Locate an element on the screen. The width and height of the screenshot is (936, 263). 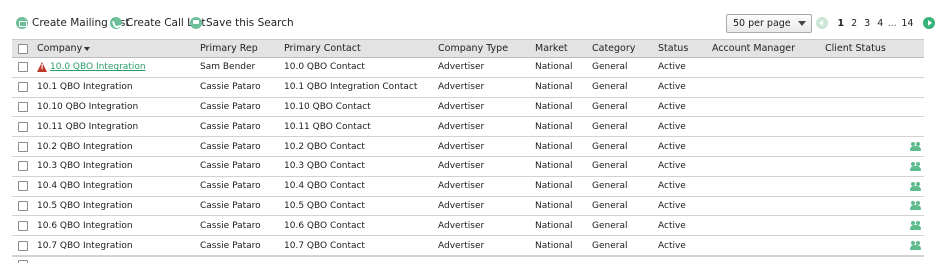
company-name: 10.6 QBO Integration is located at coordinates (85, 225).